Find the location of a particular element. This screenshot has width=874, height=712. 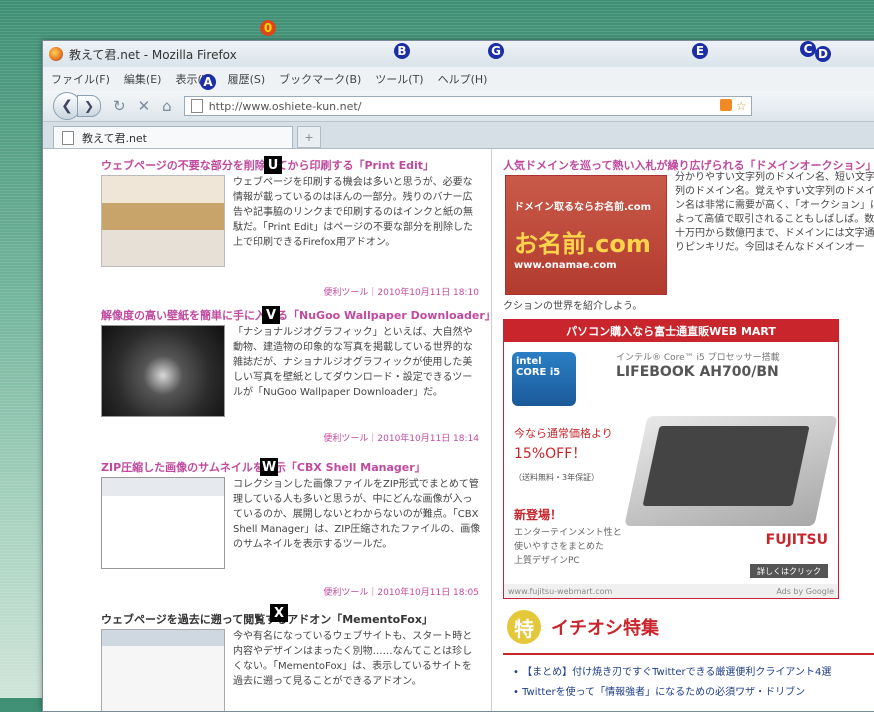

tab-bar: 教えて君.net + is located at coordinates (458, 135).